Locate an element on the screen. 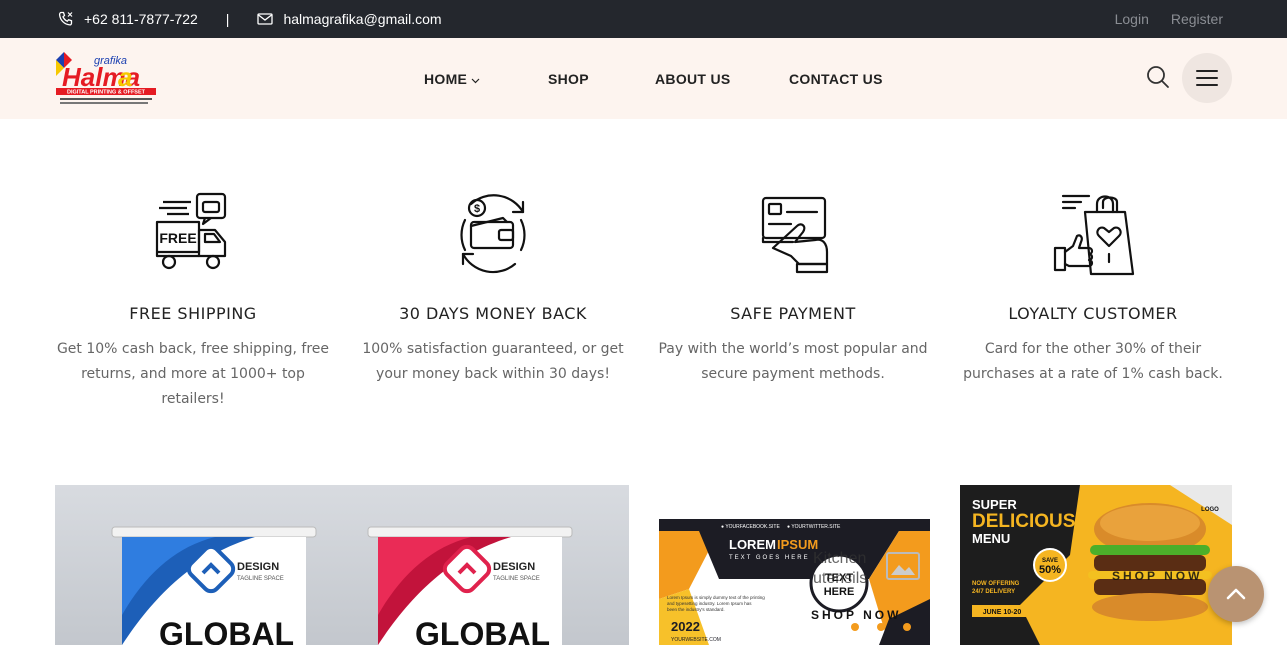 This screenshot has height=645, width=1287. svg-text: 2022 is located at coordinates (685, 626).